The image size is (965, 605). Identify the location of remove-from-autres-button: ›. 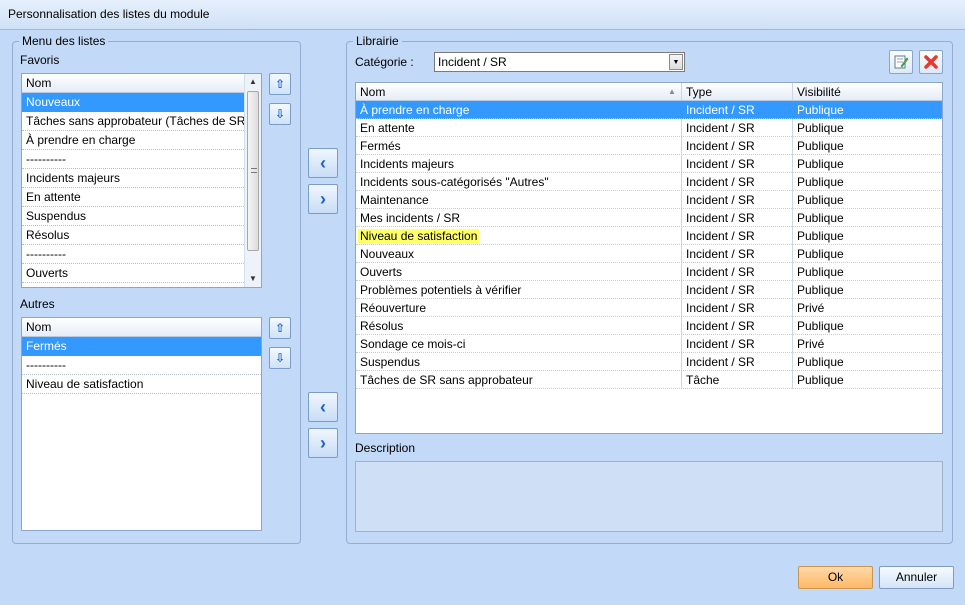
(323, 443).